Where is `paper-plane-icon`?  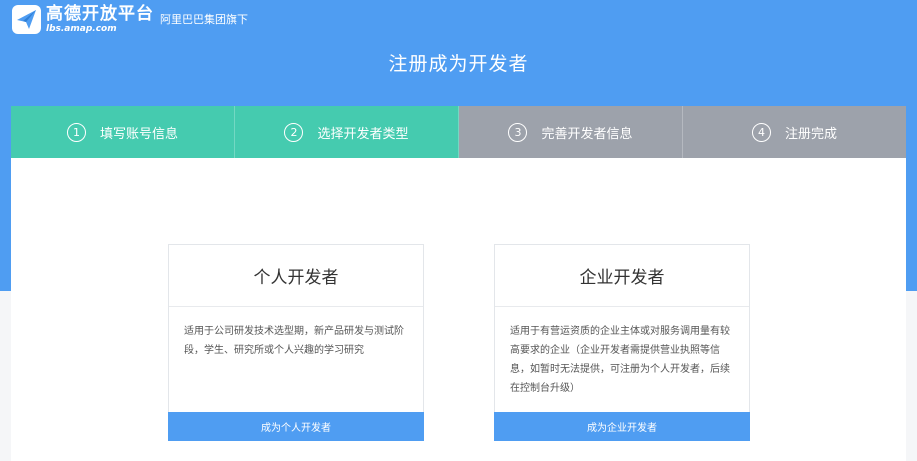
paper-plane-icon is located at coordinates (26, 19).